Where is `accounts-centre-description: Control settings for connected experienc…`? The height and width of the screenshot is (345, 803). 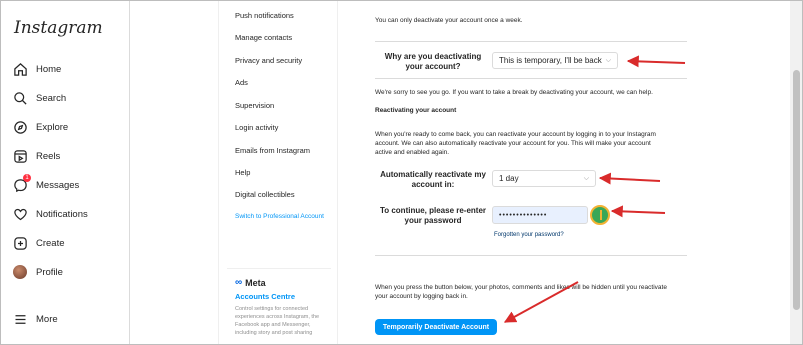 accounts-centre-description: Control settings for connected experienc… is located at coordinates (277, 321).